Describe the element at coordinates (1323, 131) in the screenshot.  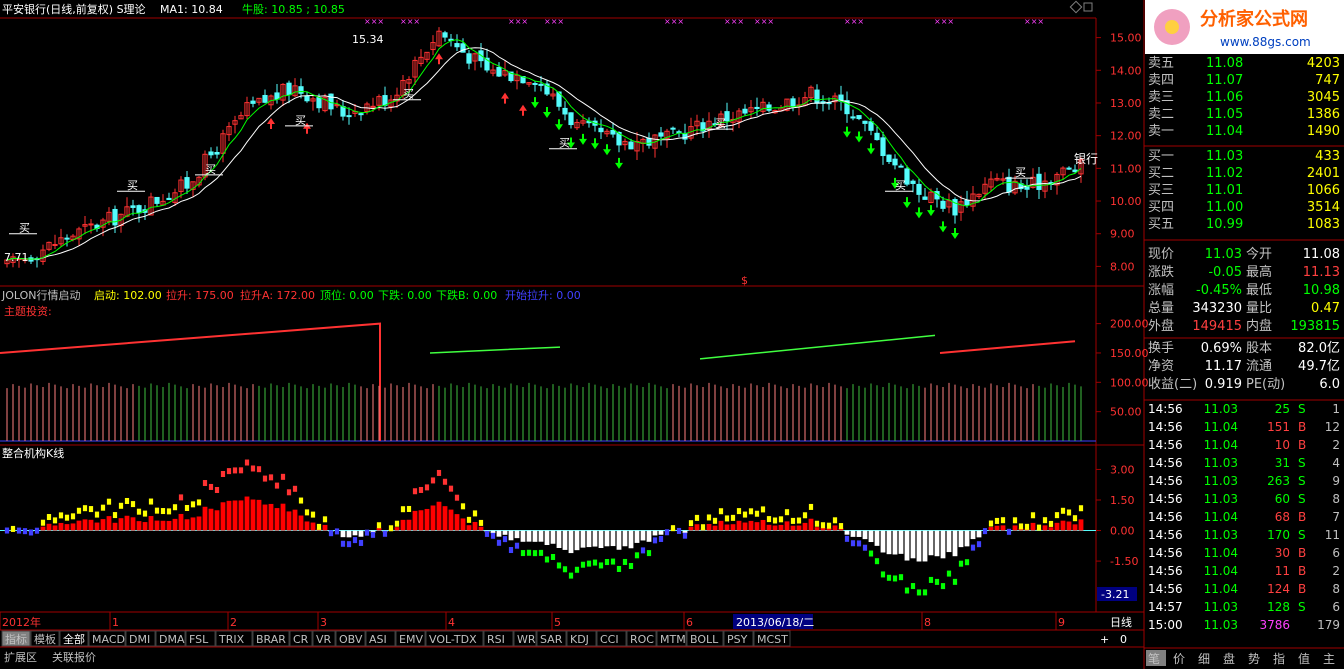
I see `book-vol: 1490` at that location.